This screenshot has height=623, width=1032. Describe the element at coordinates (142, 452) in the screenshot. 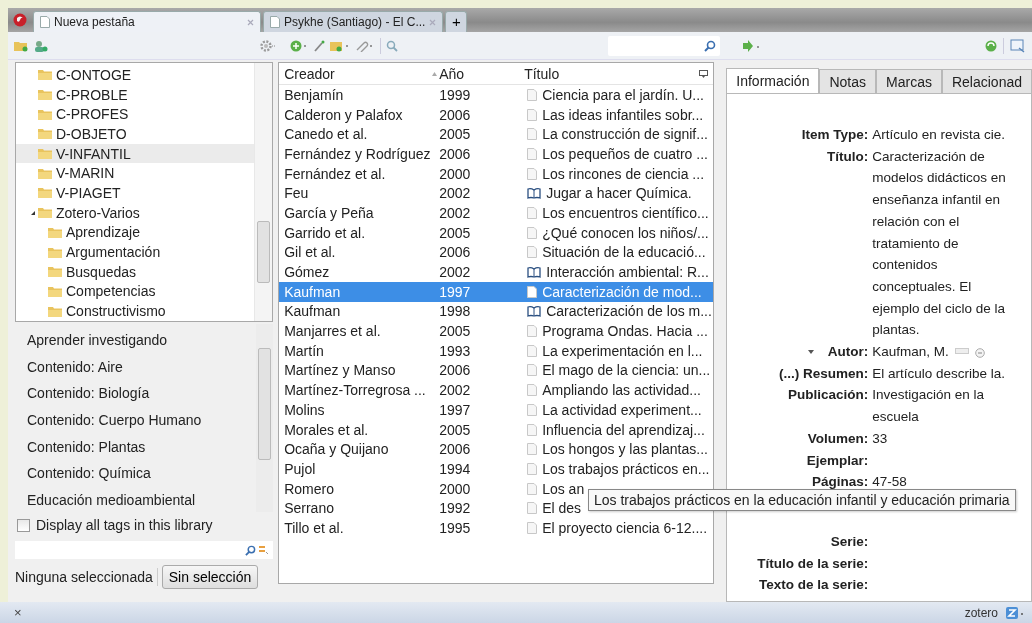

I see `tag-item: Contenido: Plantas` at that location.